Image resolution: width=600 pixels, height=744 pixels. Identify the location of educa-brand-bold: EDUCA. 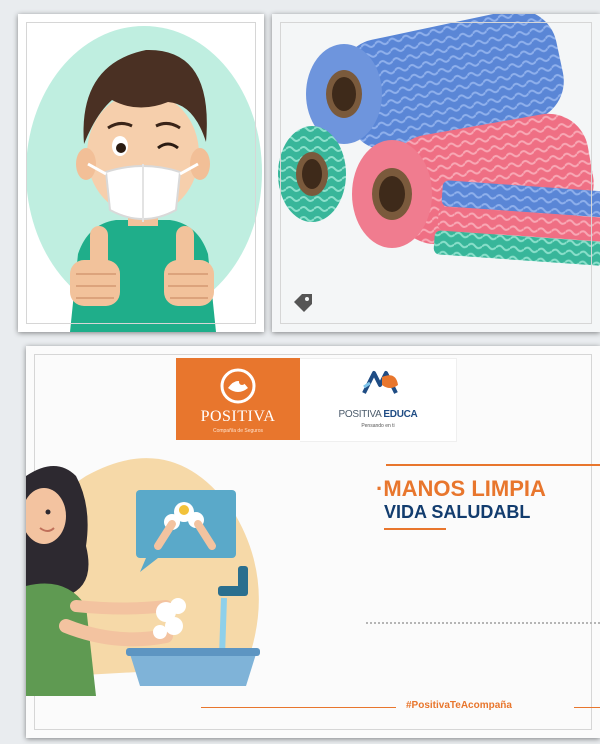
(400, 414).